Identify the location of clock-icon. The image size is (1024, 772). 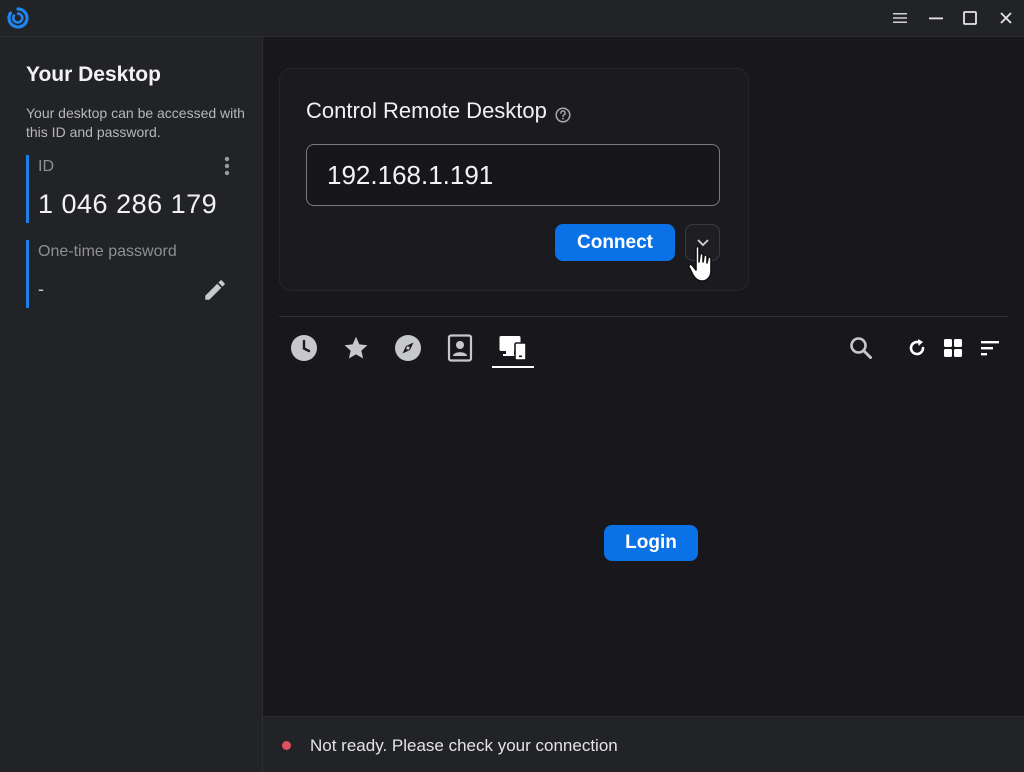
(304, 348).